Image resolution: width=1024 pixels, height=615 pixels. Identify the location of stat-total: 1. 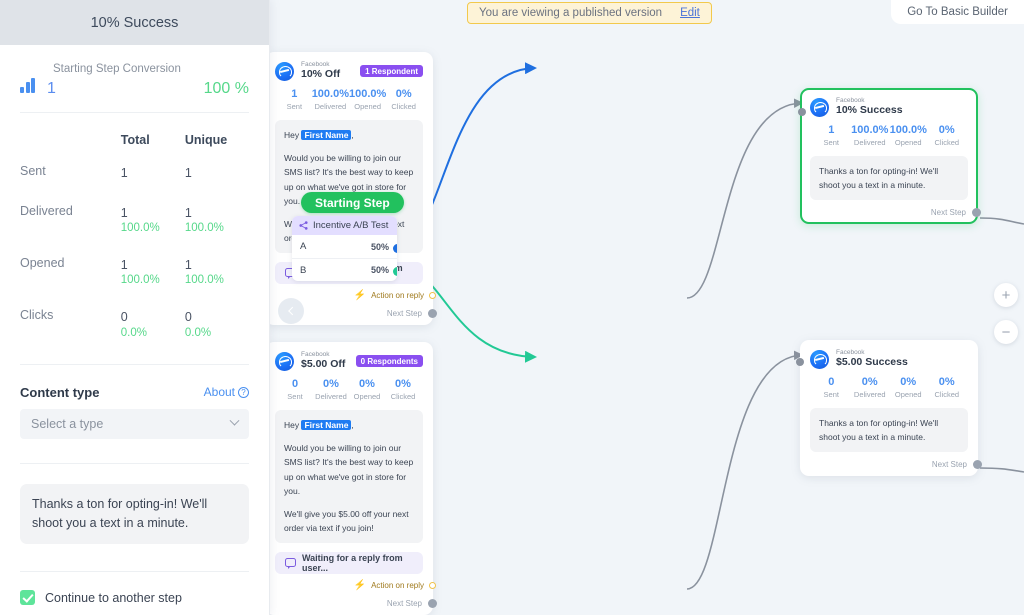
(124, 173).